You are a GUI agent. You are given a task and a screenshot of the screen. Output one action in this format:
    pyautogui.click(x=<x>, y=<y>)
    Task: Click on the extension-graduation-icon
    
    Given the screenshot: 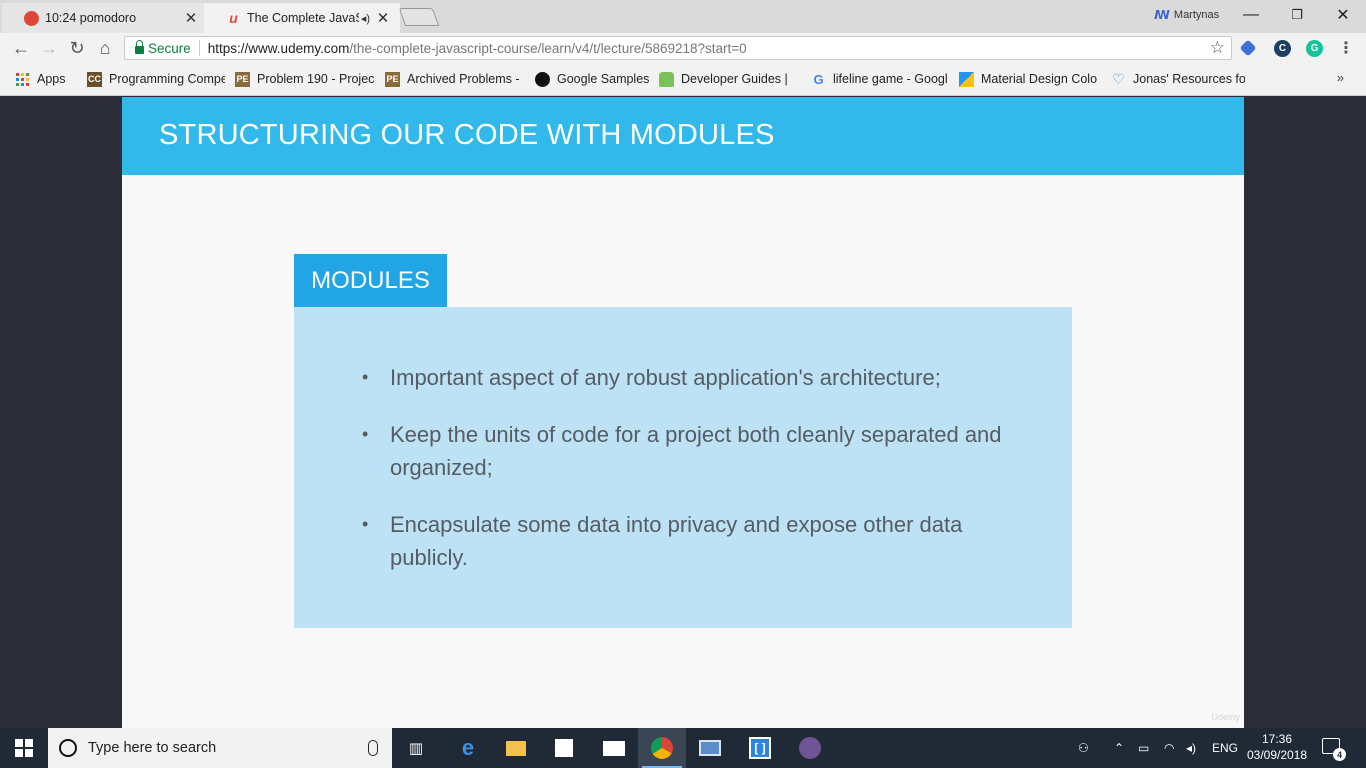 What is the action you would take?
    pyautogui.click(x=1248, y=48)
    